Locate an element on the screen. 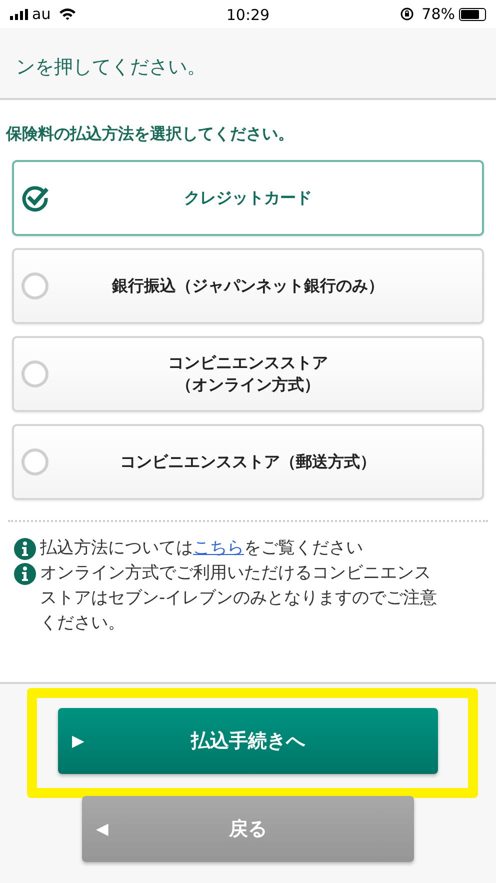  payment-option: 銀行振込（ジャパンネット銀行のみ） is located at coordinates (248, 286).